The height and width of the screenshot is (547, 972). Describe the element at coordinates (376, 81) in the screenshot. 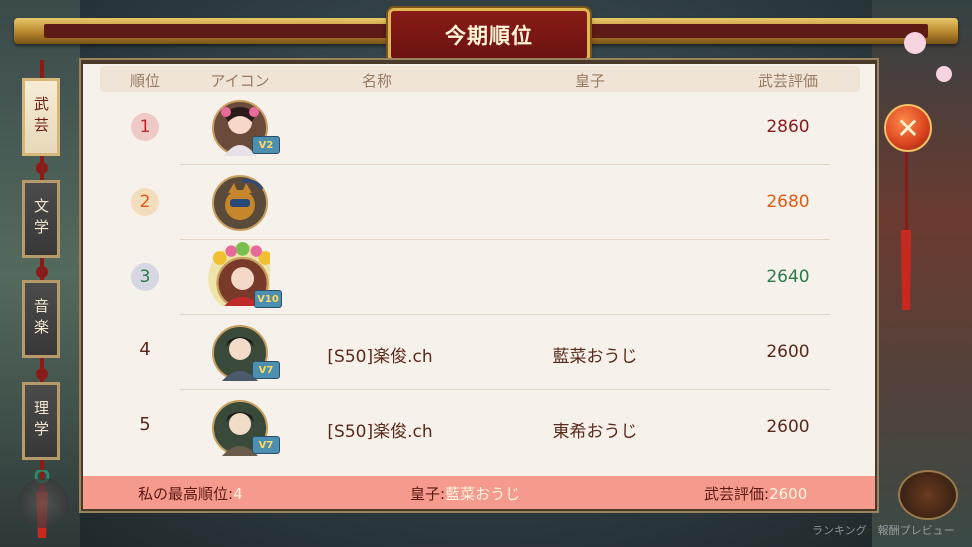

I see `header-name: 名称` at that location.